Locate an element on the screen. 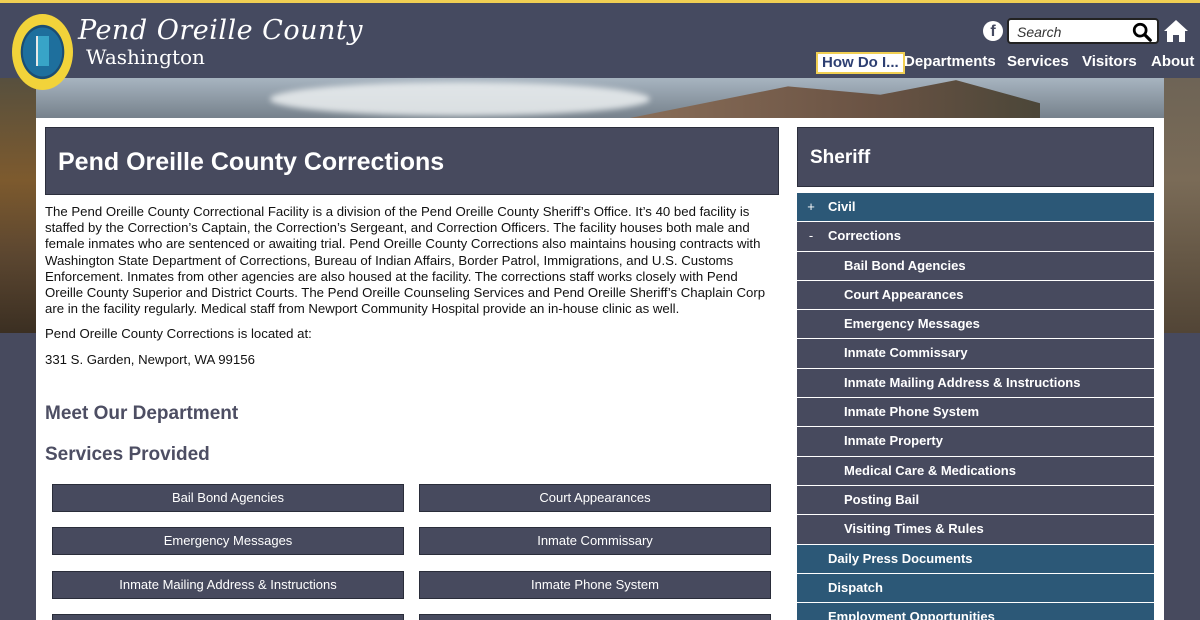 This screenshot has height=620, width=1200. brand-title: Pend Oreille County is located at coordinates (220, 30).